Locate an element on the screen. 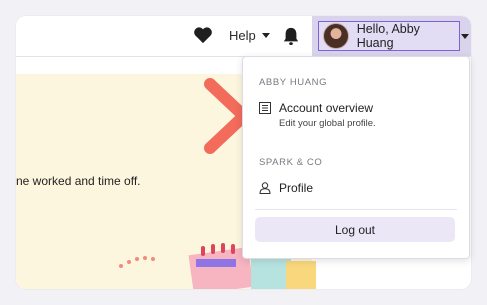  heart-icon is located at coordinates (203, 35).